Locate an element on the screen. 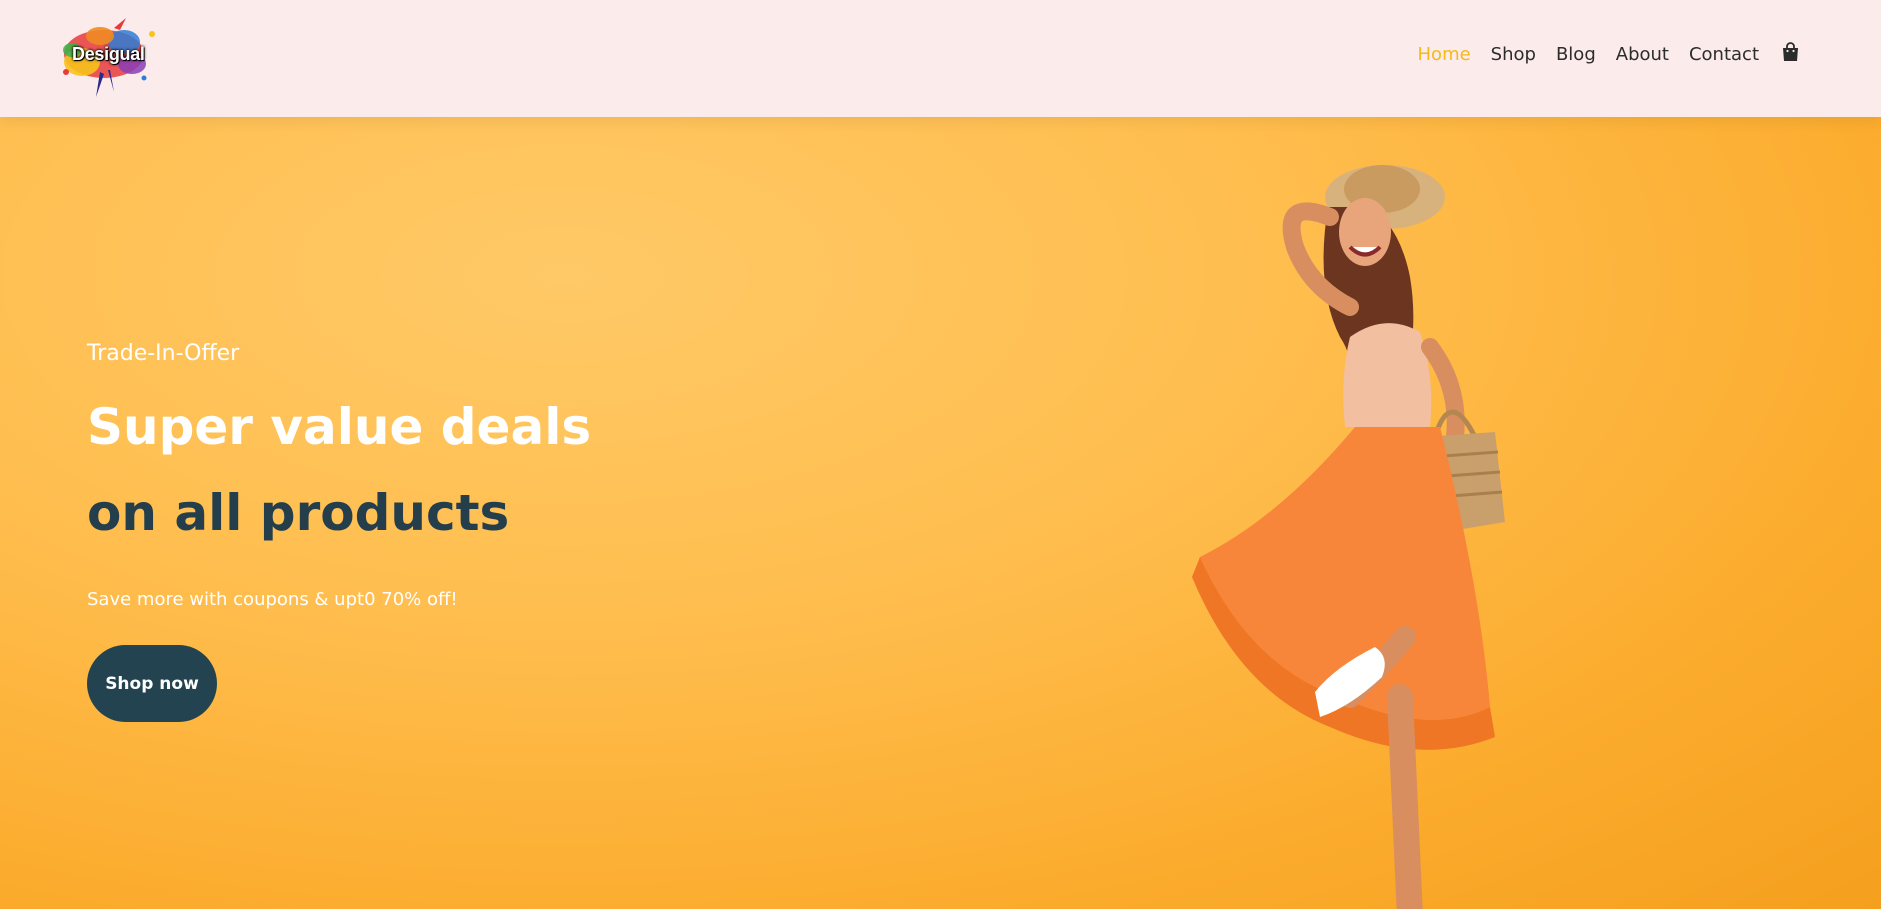 The image size is (1881, 909). hero-subtitle: Trade-In-Offer is located at coordinates (163, 353).